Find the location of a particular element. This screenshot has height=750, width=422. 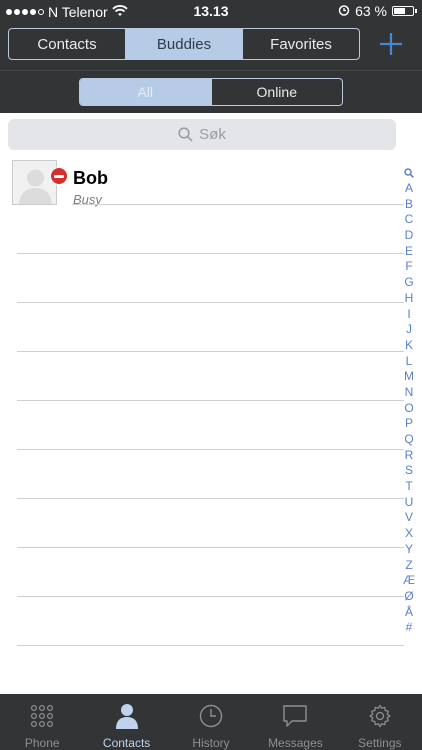

tab-contacts: Contacts is located at coordinates (67, 44).